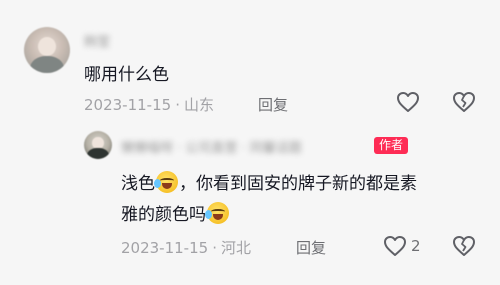  I want to click on reply-date: 2023-11-15, so click(165, 248).